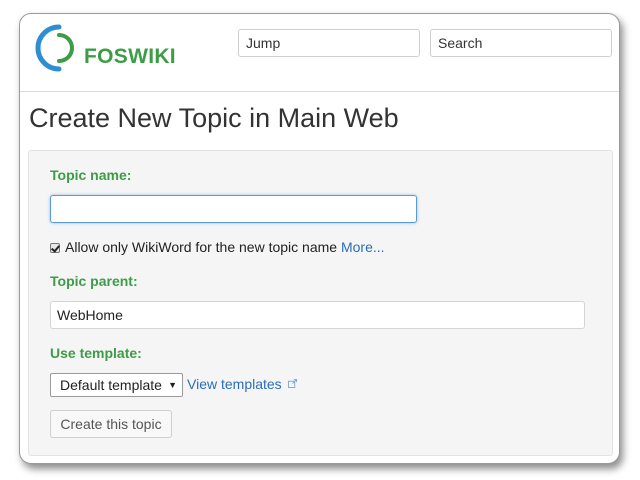 This screenshot has height=480, width=640. What do you see at coordinates (234, 384) in the screenshot?
I see `view-templates-label: View templates` at bounding box center [234, 384].